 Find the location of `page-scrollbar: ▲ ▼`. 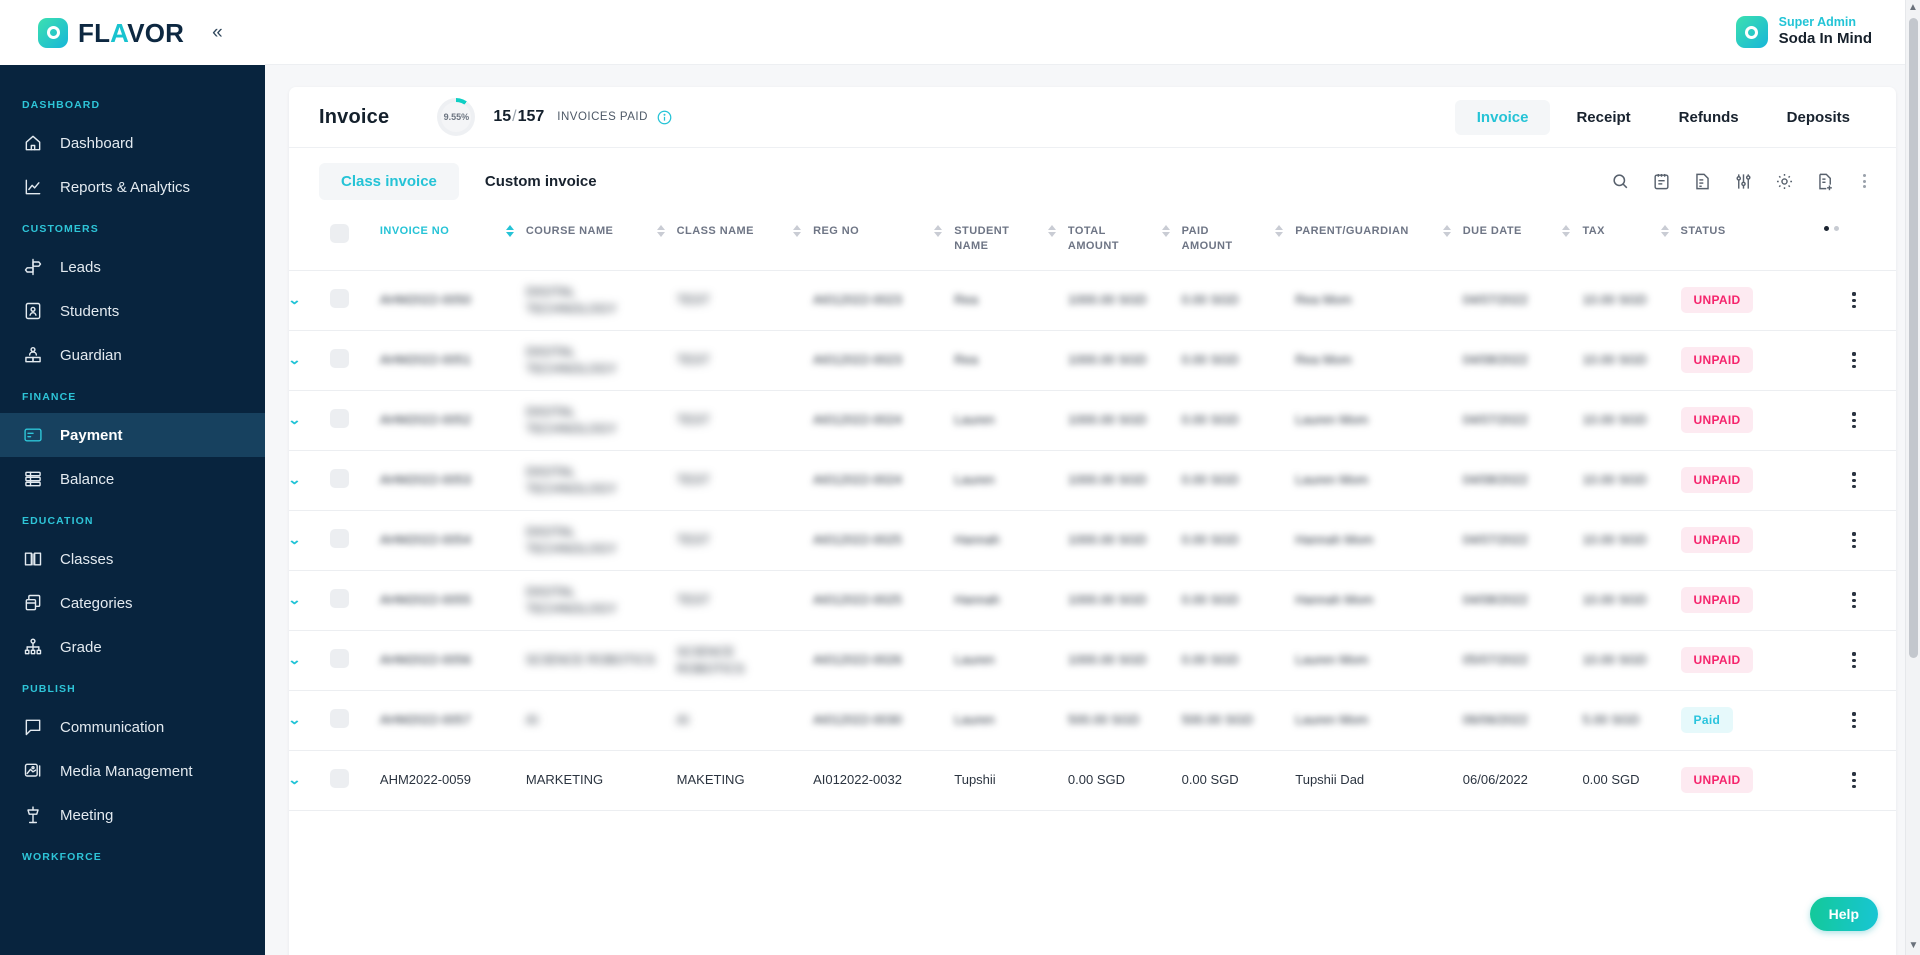

page-scrollbar: ▲ ▼ is located at coordinates (1912, 477).